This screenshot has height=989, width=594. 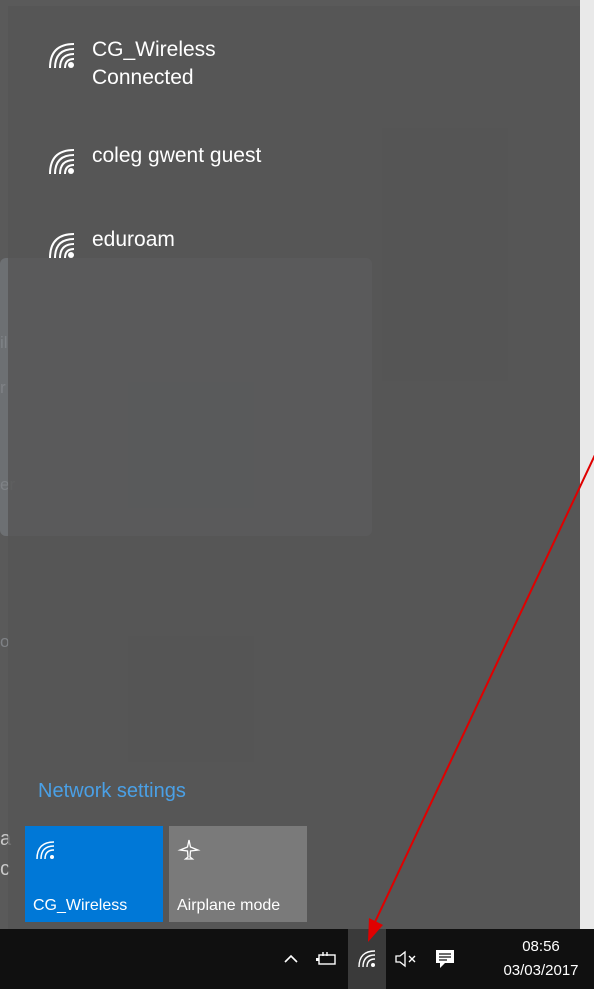 I want to click on show-hidden-icons-button, so click(x=291, y=959).